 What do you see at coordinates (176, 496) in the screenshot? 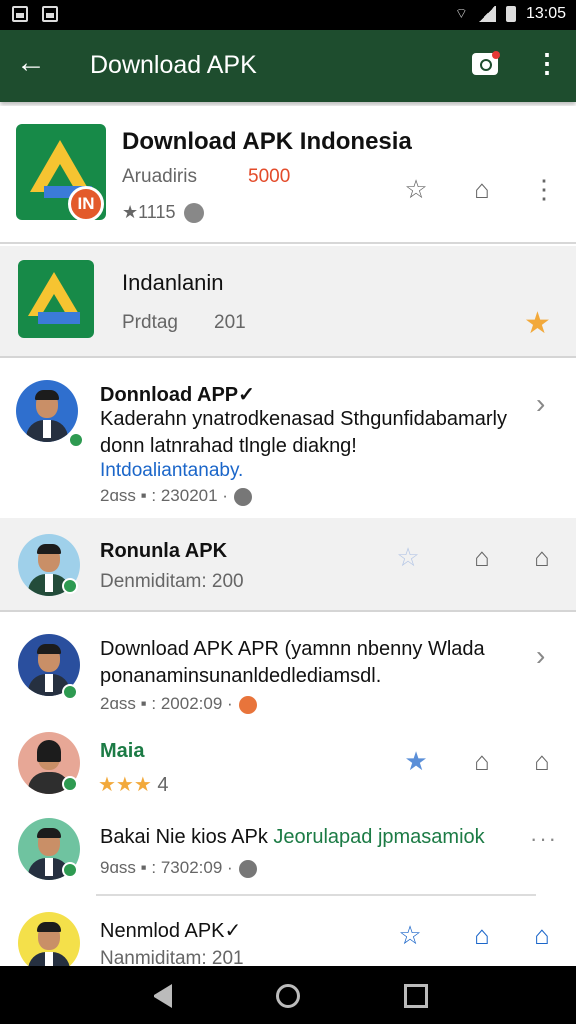
I see `item-meta: 2ɑss ▪ : 230201 ·` at bounding box center [176, 496].